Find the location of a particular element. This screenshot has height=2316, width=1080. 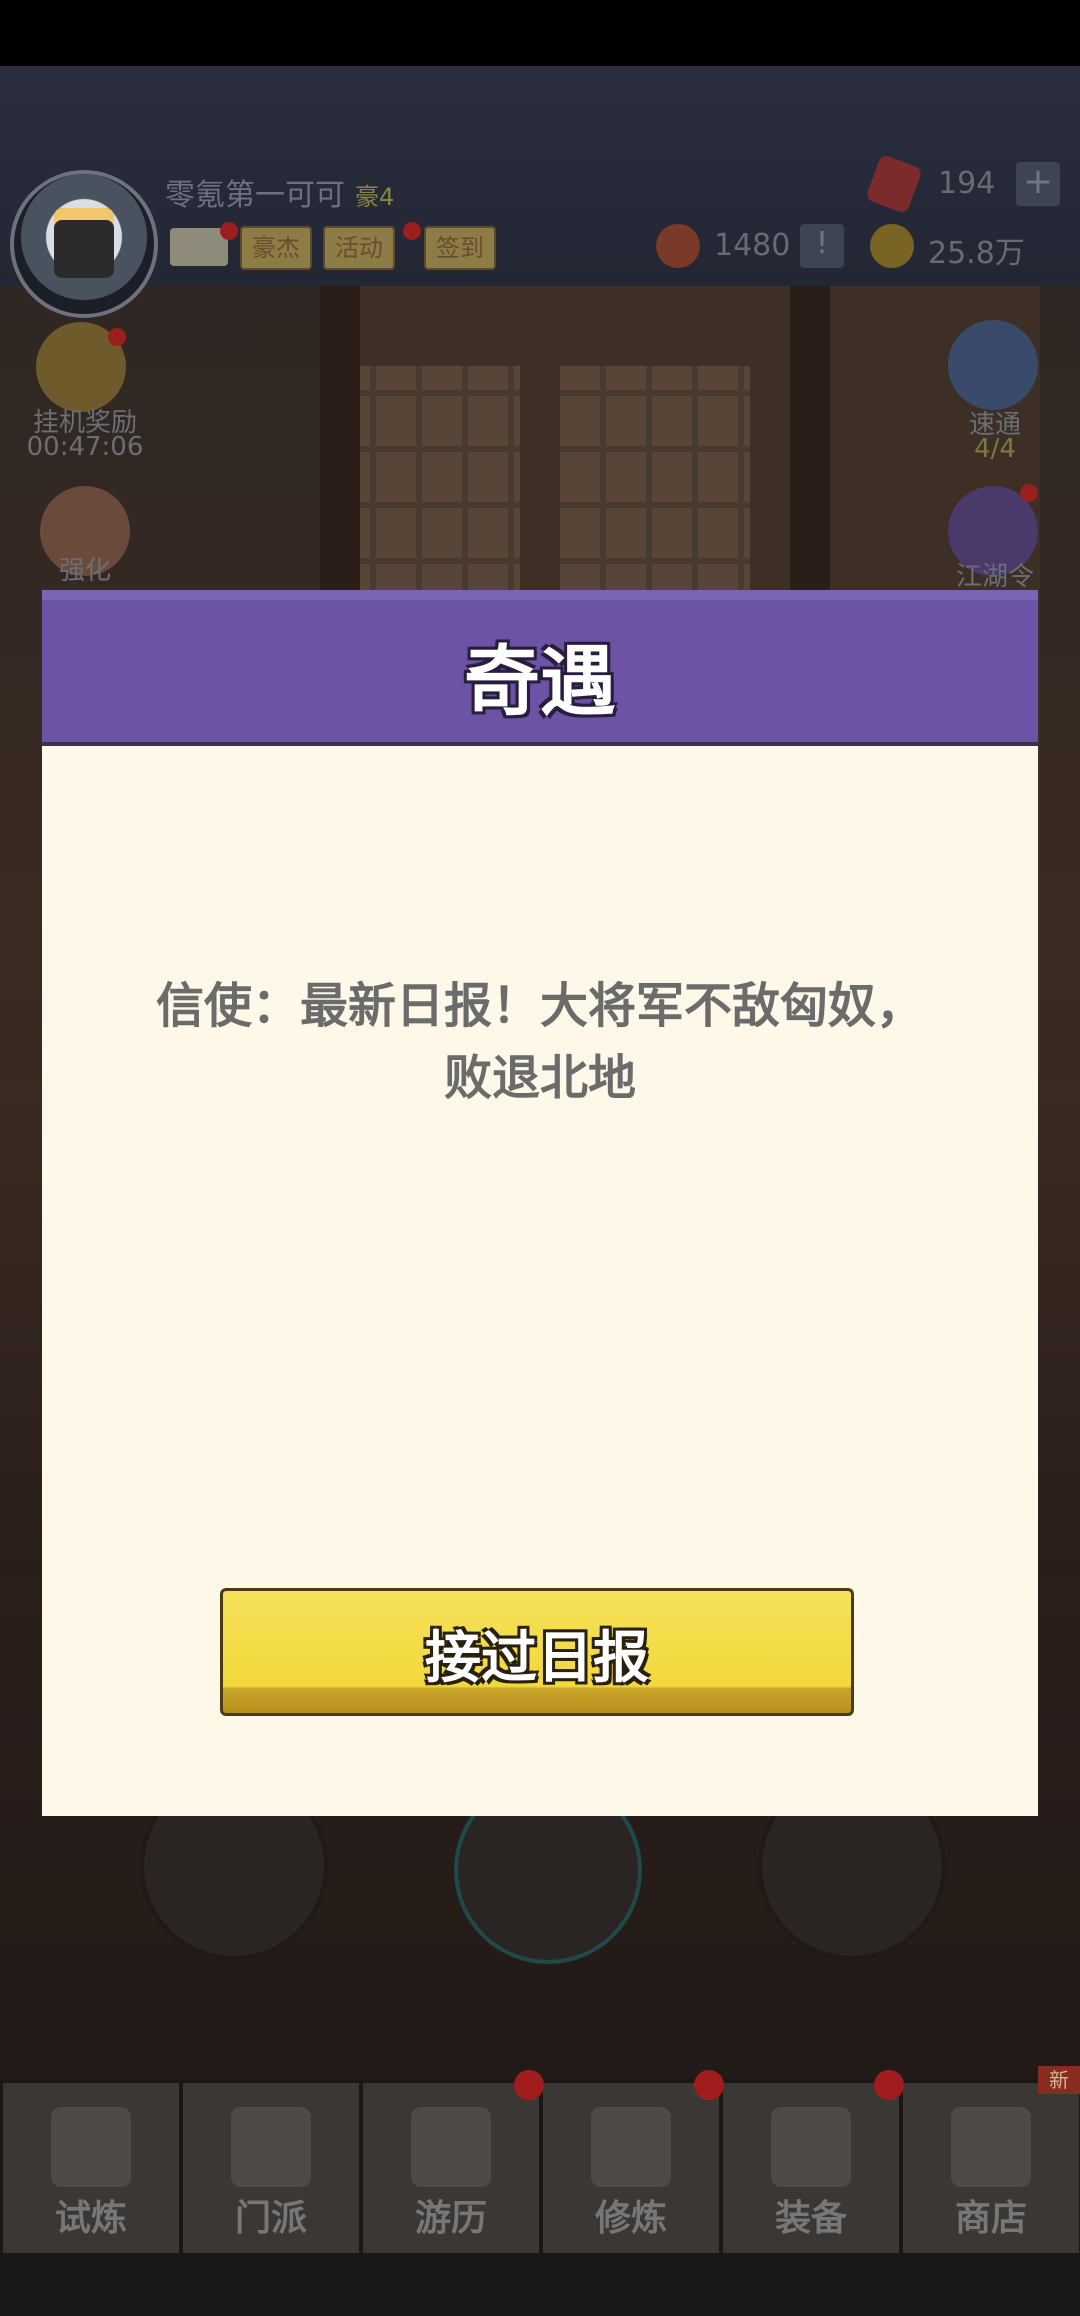

dialog-title: 奇遇 is located at coordinates (540, 681).